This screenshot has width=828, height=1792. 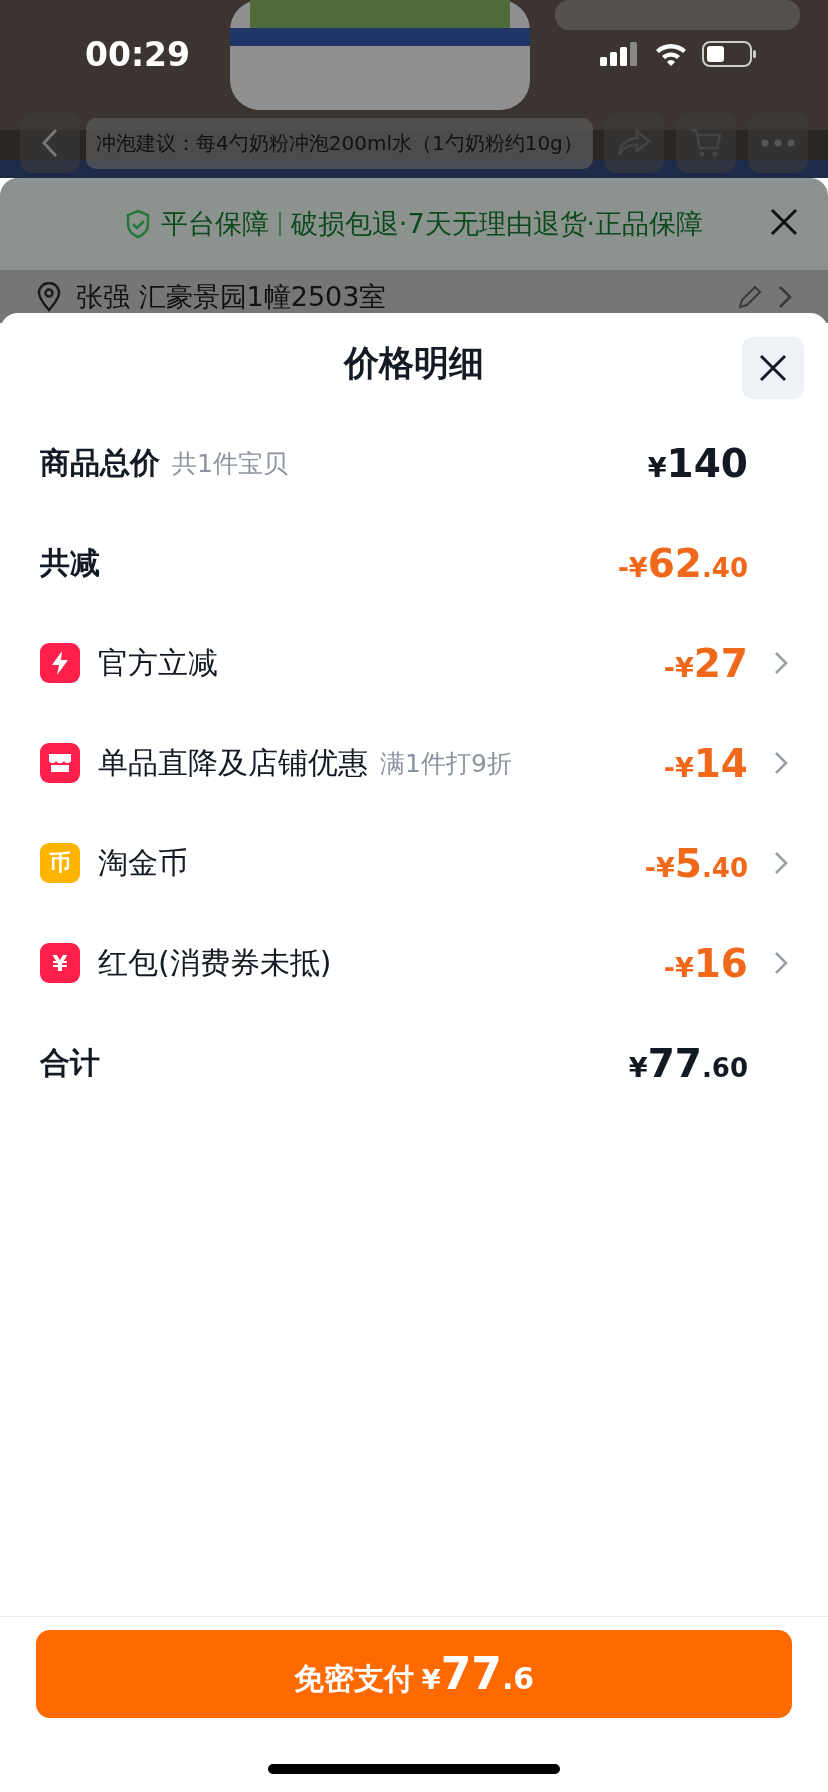 What do you see at coordinates (339, 143) in the screenshot?
I see `product-title: 冲泡建议：每4勺奶粉冲泡200ml水（1勺奶粉约10g）` at bounding box center [339, 143].